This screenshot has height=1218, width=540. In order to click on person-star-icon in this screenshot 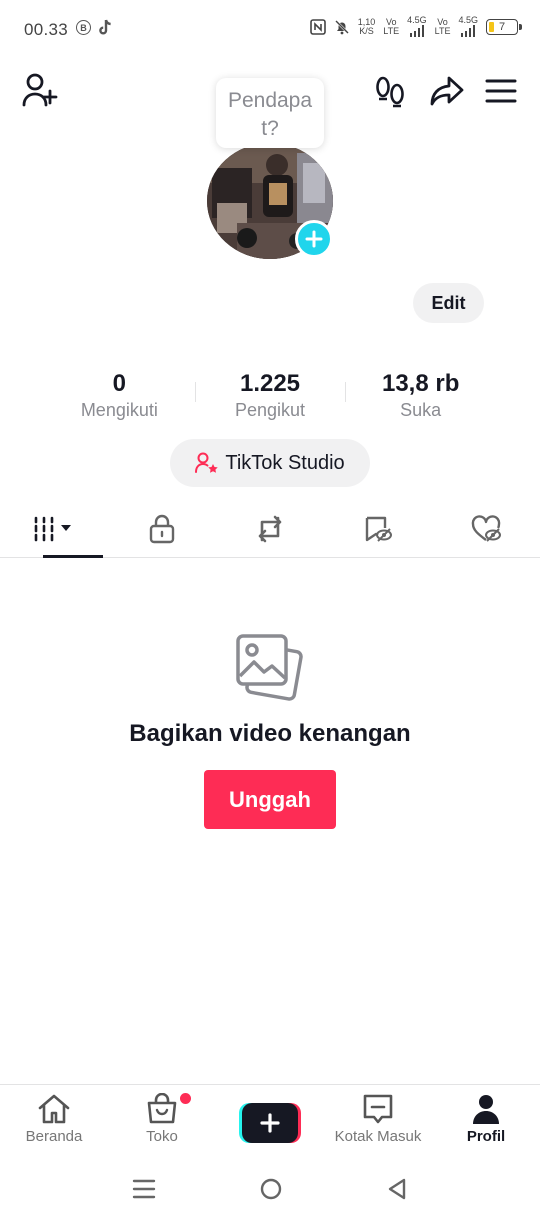, I will do `click(207, 462)`.